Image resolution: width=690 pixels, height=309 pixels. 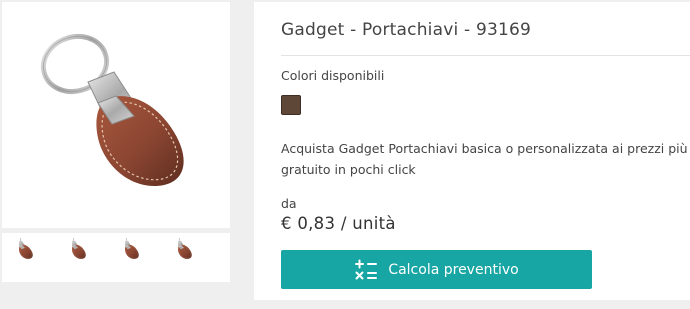 What do you see at coordinates (289, 203) in the screenshot?
I see `price-from-label: da` at bounding box center [289, 203].